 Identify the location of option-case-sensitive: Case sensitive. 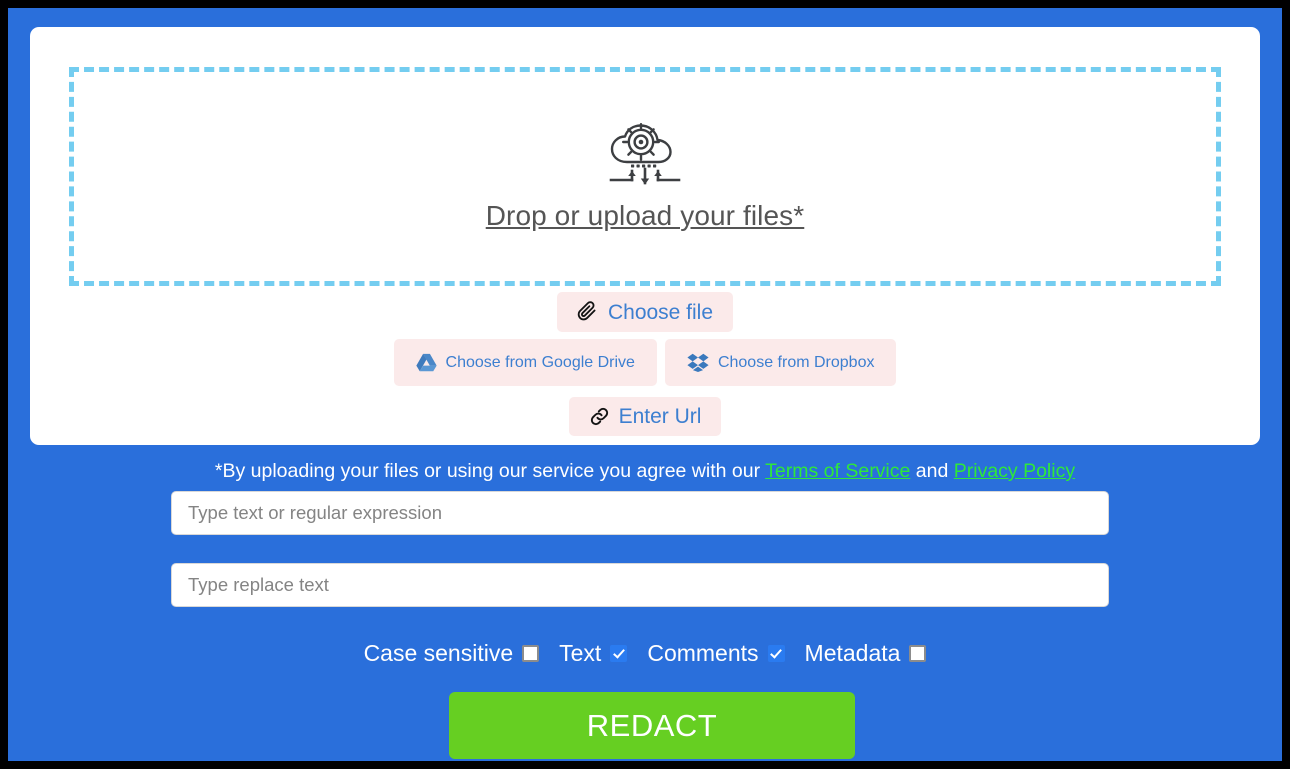
(452, 653).